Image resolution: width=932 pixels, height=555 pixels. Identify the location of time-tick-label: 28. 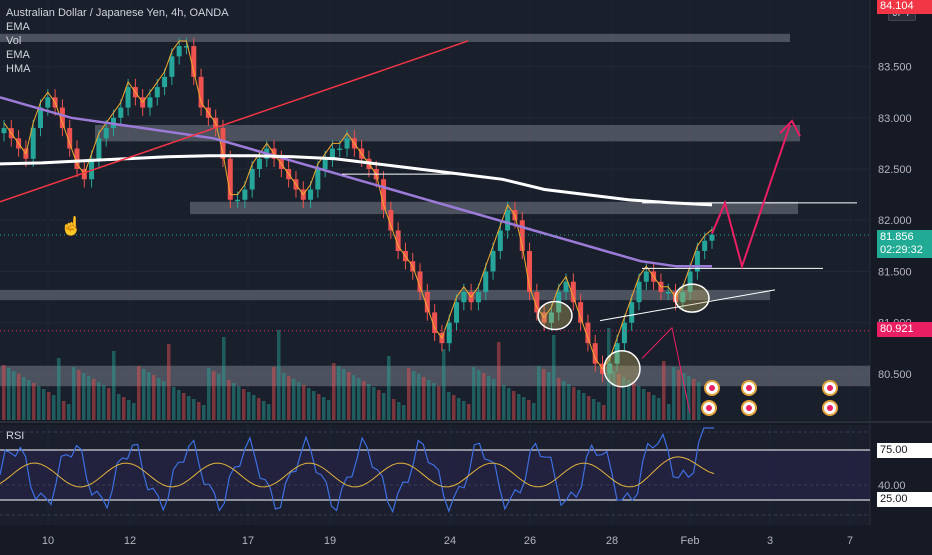
(612, 541).